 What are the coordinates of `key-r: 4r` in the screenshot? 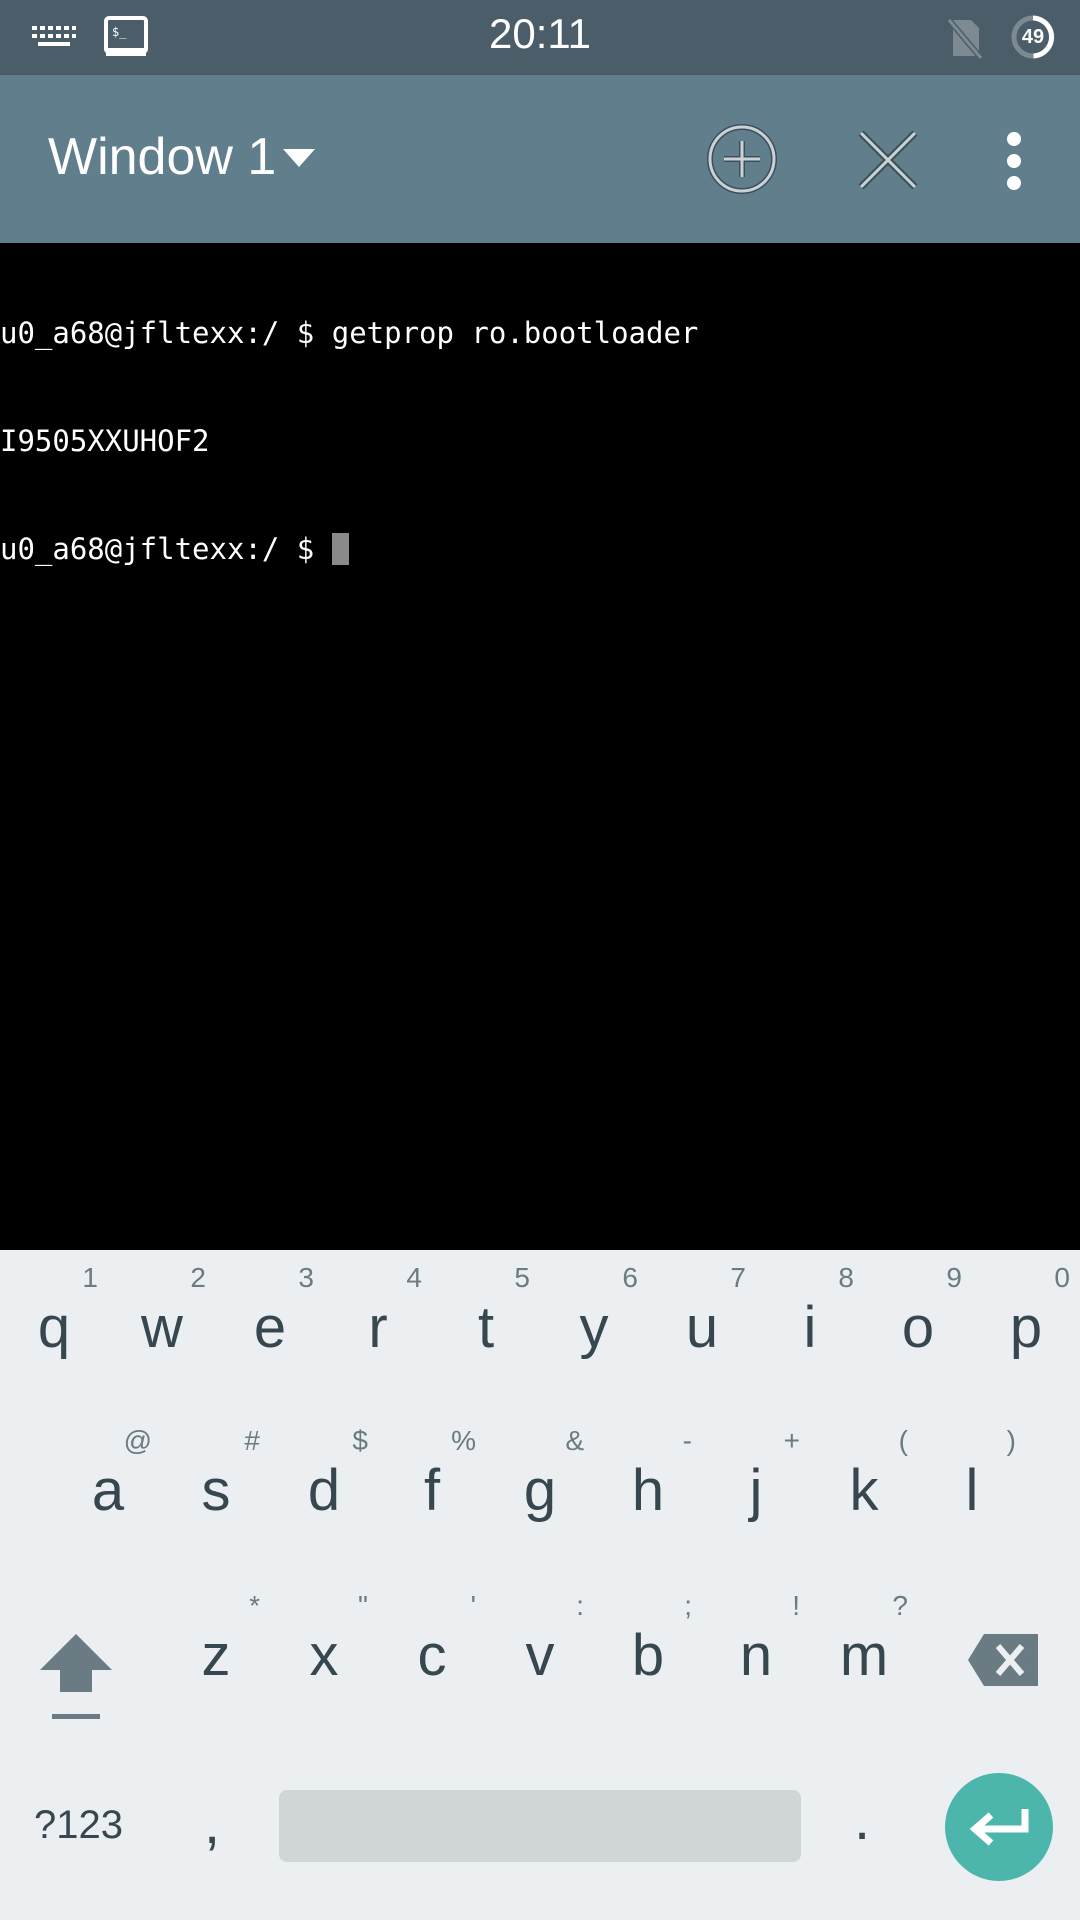 It's located at (378, 1332).